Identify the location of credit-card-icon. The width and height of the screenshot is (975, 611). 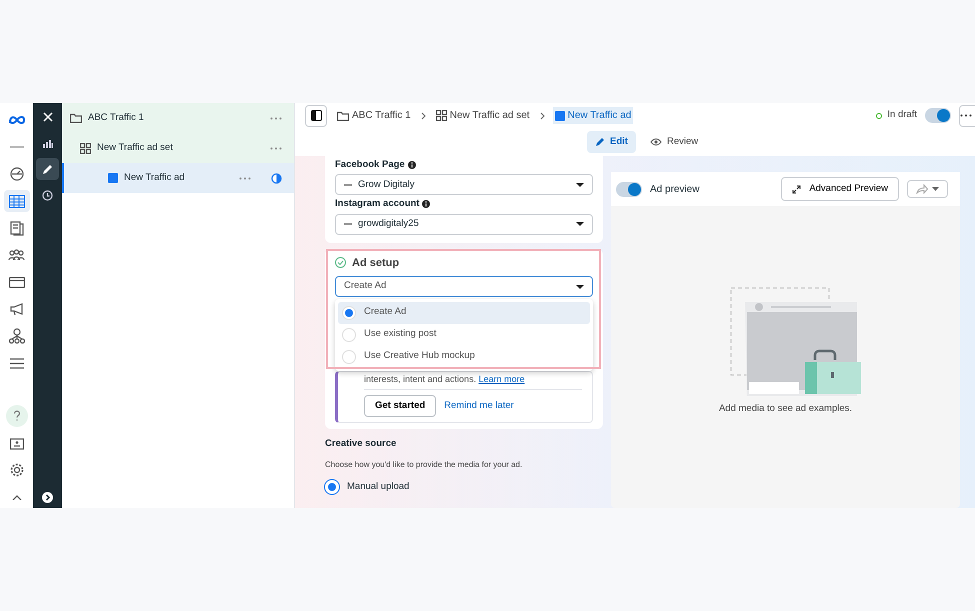
(16, 282).